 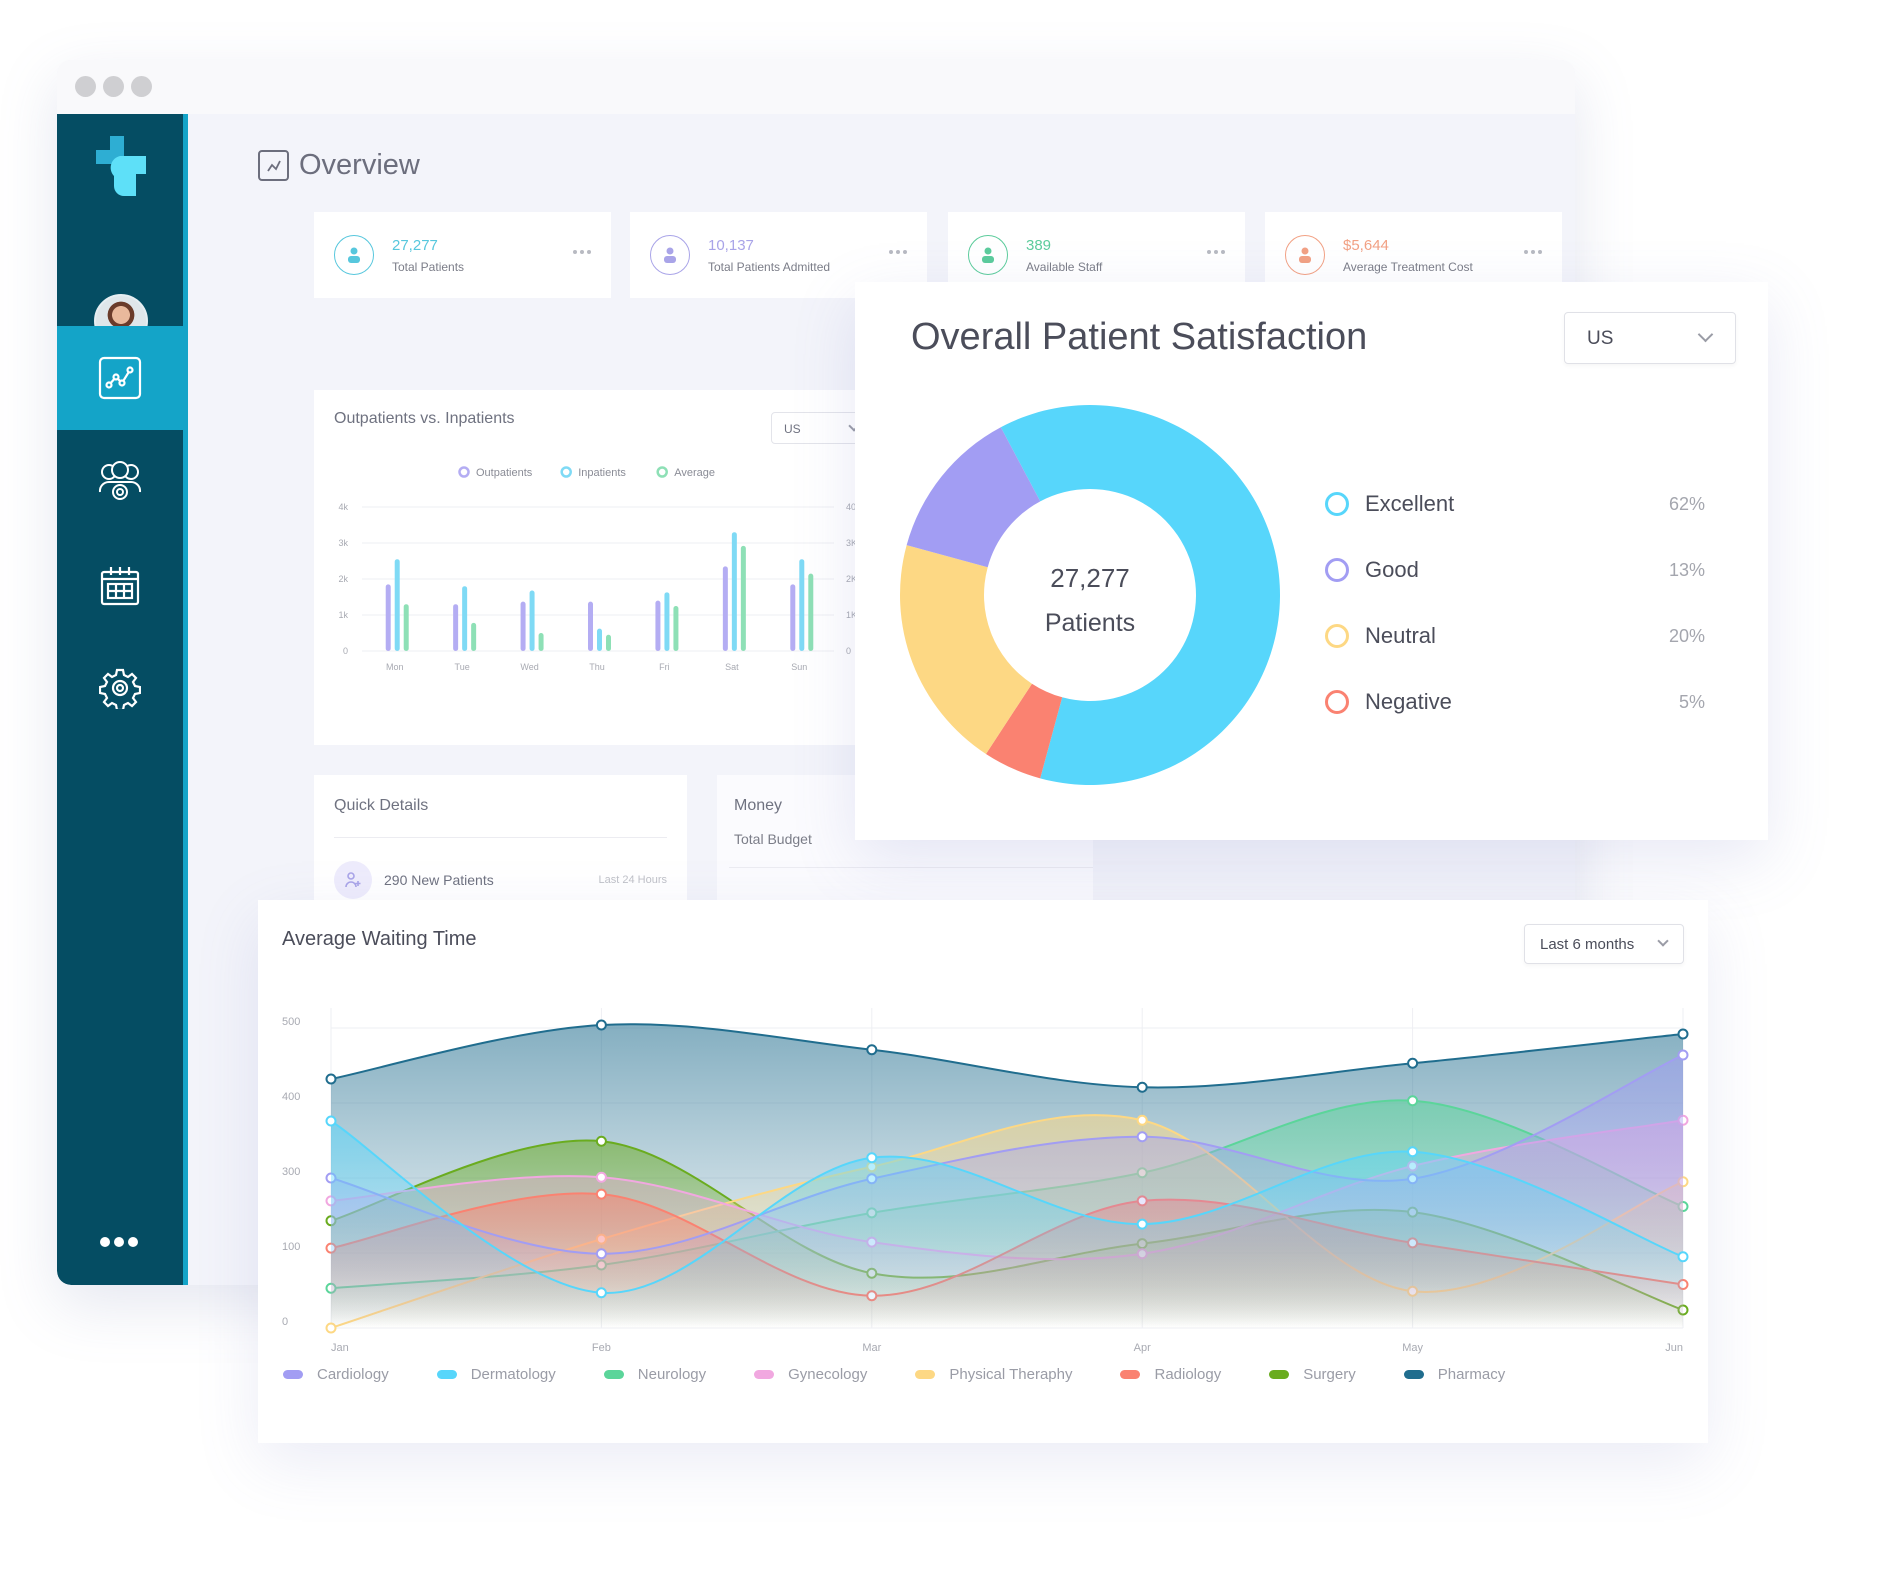 What do you see at coordinates (871, 1348) in the screenshot?
I see `x-tick: Mar` at bounding box center [871, 1348].